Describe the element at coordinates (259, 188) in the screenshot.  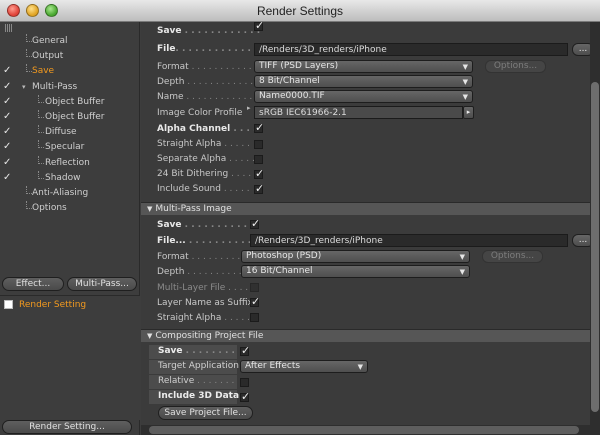
I see `include-sound-checkbox: ✓` at that location.